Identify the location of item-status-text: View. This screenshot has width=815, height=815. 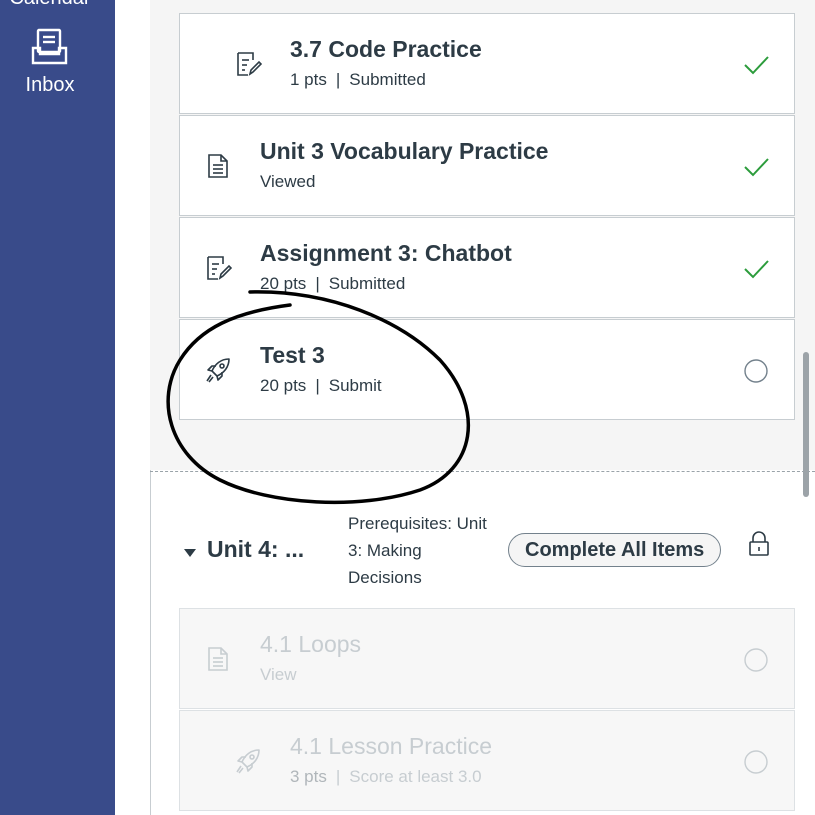
(278, 674).